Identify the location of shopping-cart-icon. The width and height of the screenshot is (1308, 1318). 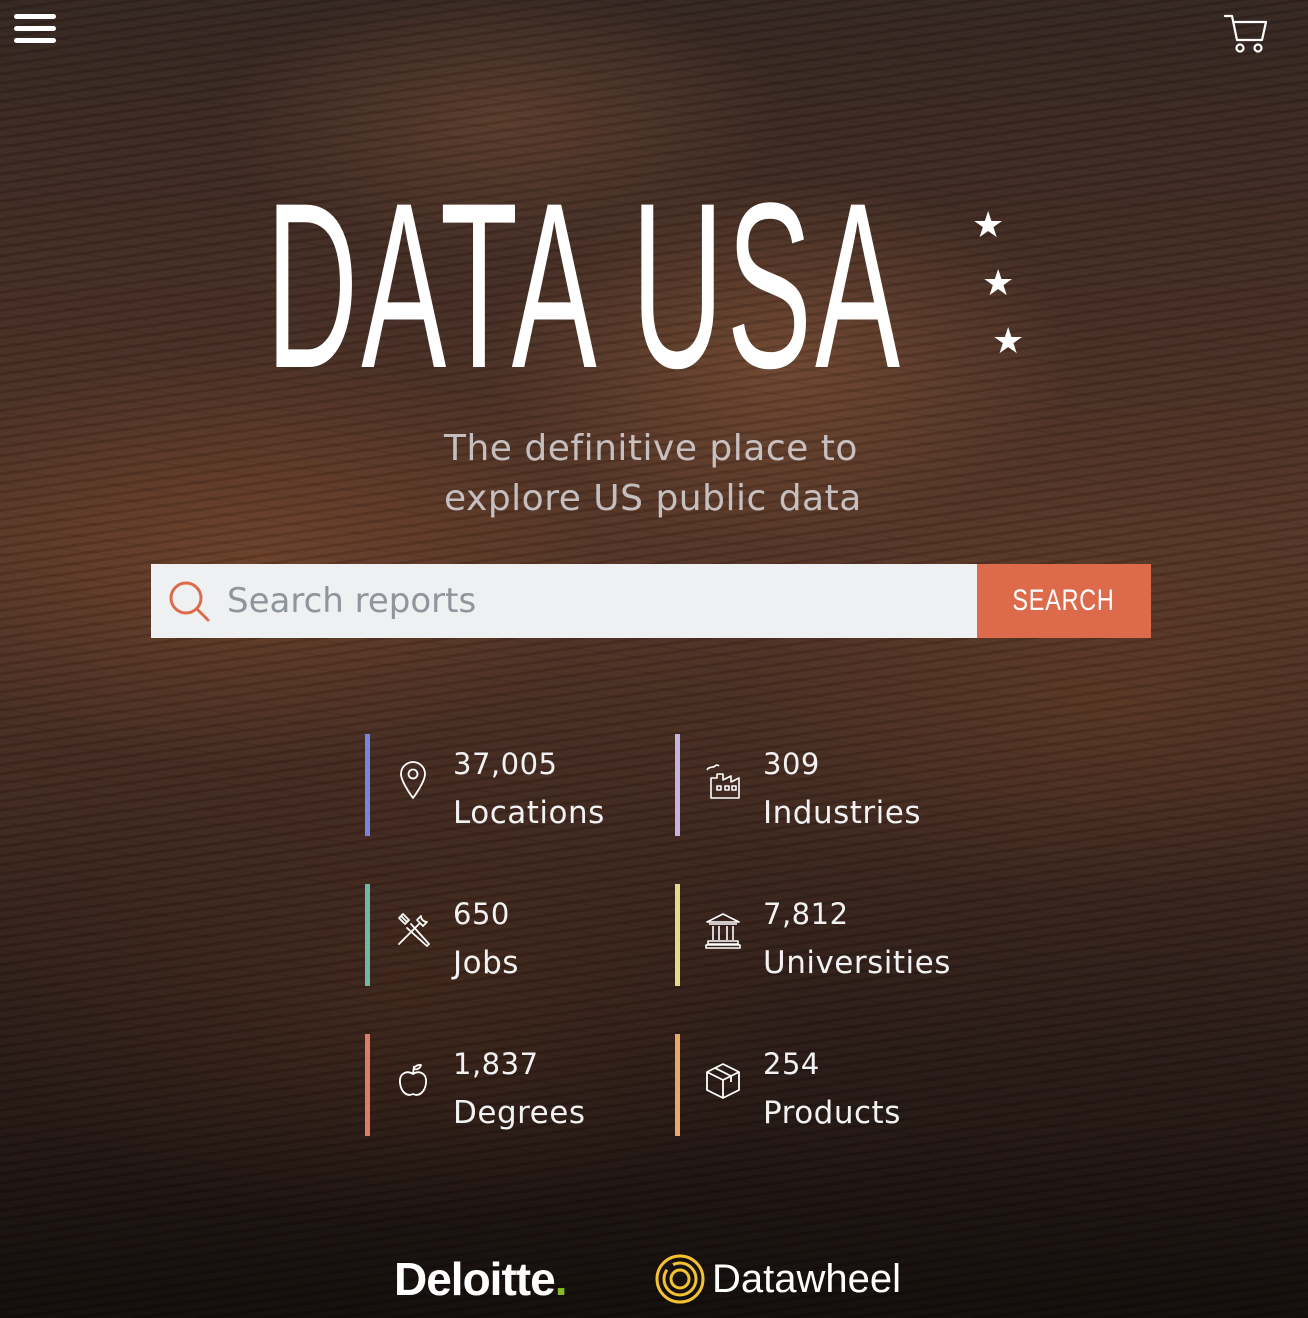
(1246, 33).